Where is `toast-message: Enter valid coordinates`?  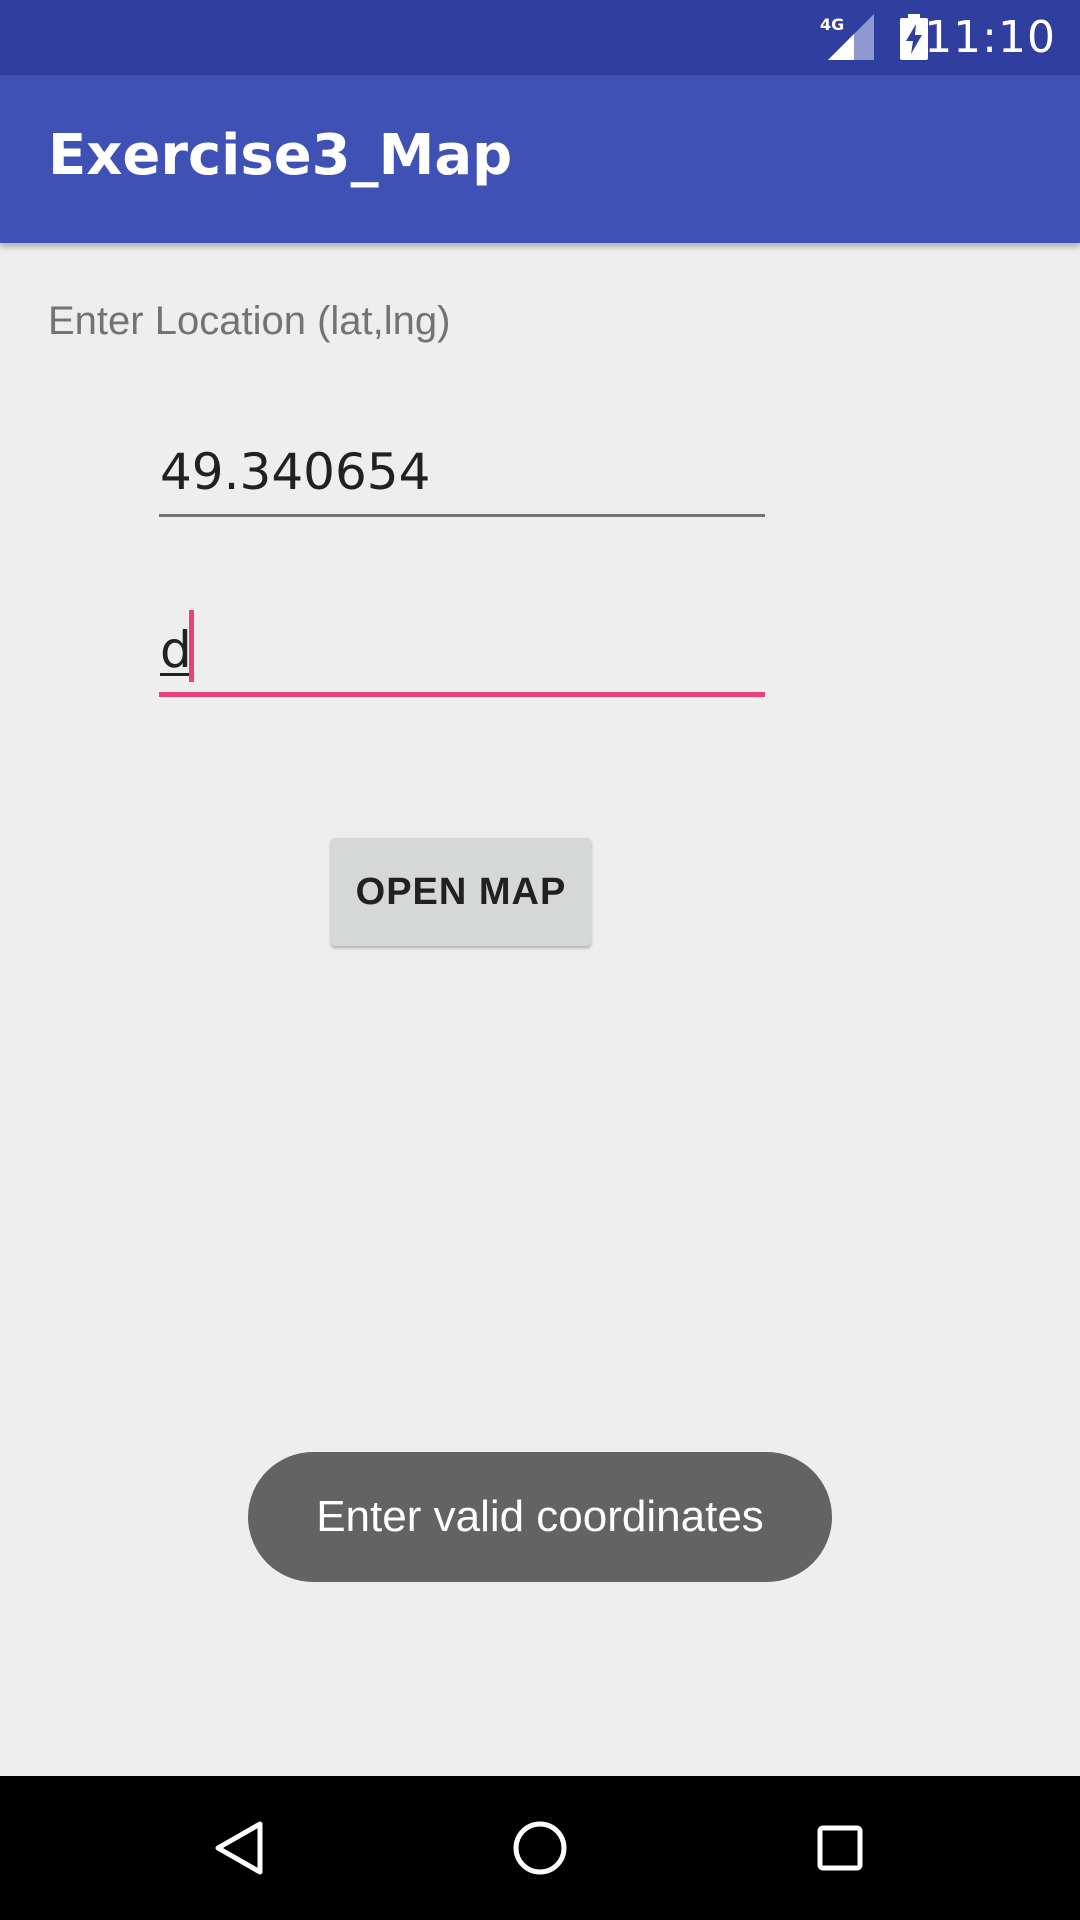 toast-message: Enter valid coordinates is located at coordinates (540, 1517).